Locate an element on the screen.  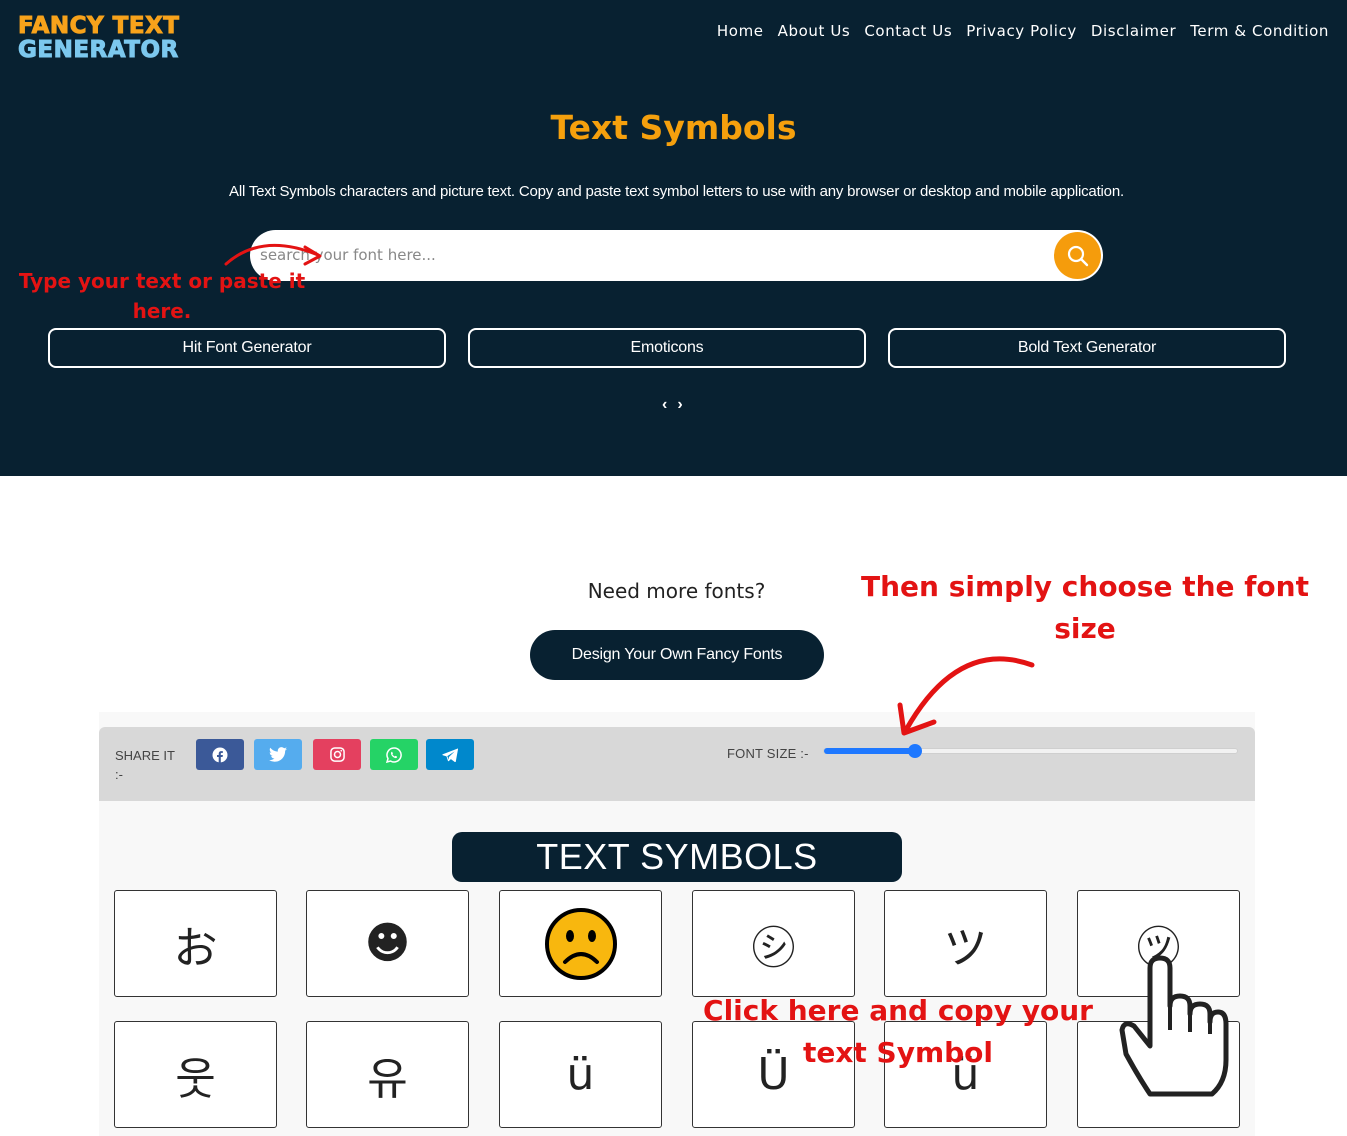
telegram-share-button is located at coordinates (450, 754).